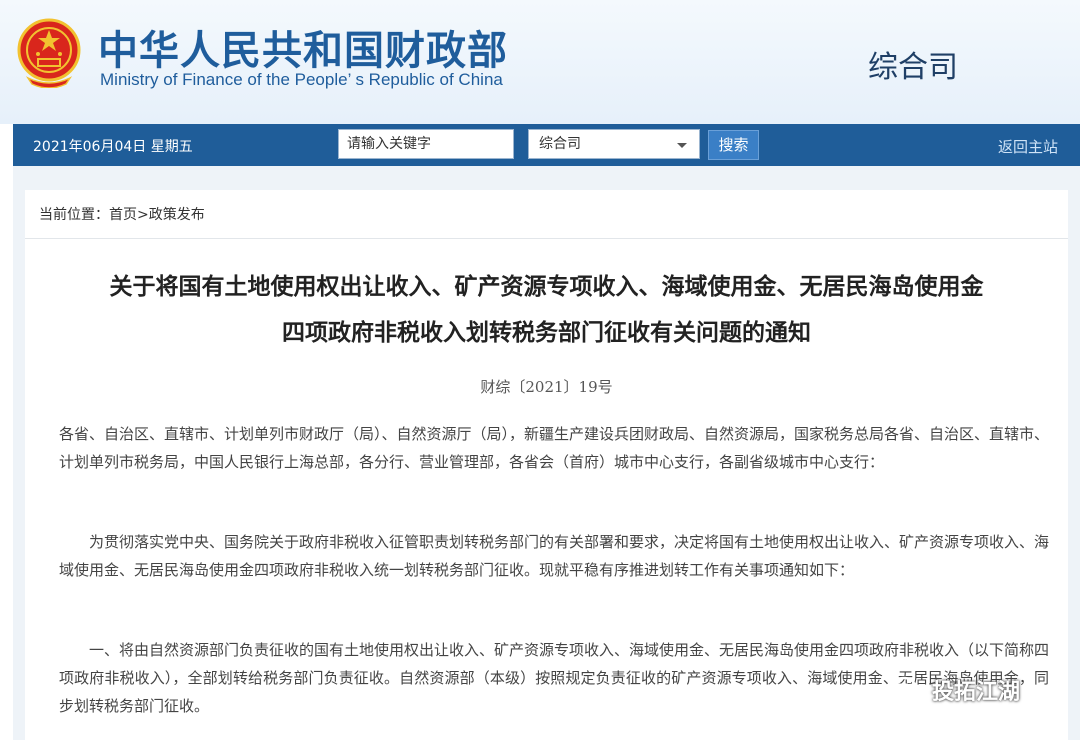 The image size is (1080, 750). What do you see at coordinates (546, 333) in the screenshot?
I see `document-title-line-2: 四项政府非税收入划转税务部门征收有关问题的通知` at bounding box center [546, 333].